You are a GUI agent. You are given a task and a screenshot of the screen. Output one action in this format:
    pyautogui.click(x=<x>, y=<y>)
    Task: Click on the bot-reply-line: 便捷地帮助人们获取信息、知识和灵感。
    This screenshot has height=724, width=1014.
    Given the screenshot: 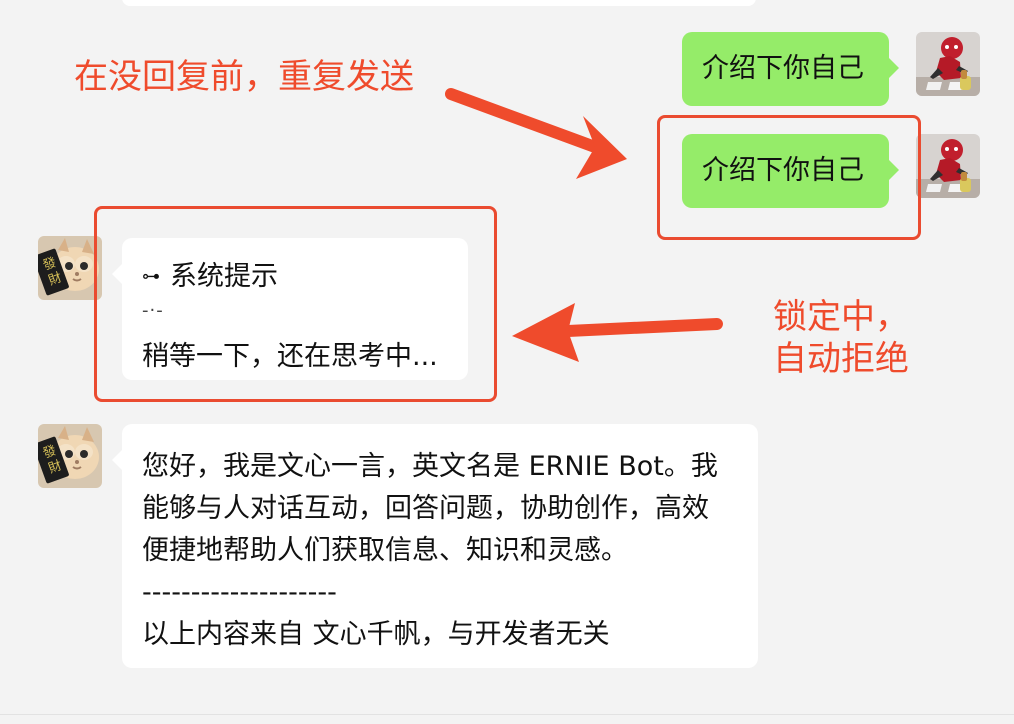 What is the action you would take?
    pyautogui.click(x=385, y=550)
    